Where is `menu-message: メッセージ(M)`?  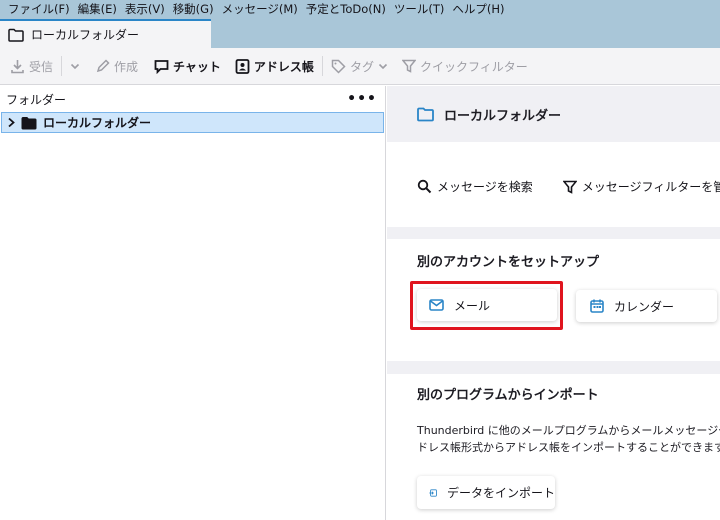 menu-message: メッセージ(M) is located at coordinates (260, 9).